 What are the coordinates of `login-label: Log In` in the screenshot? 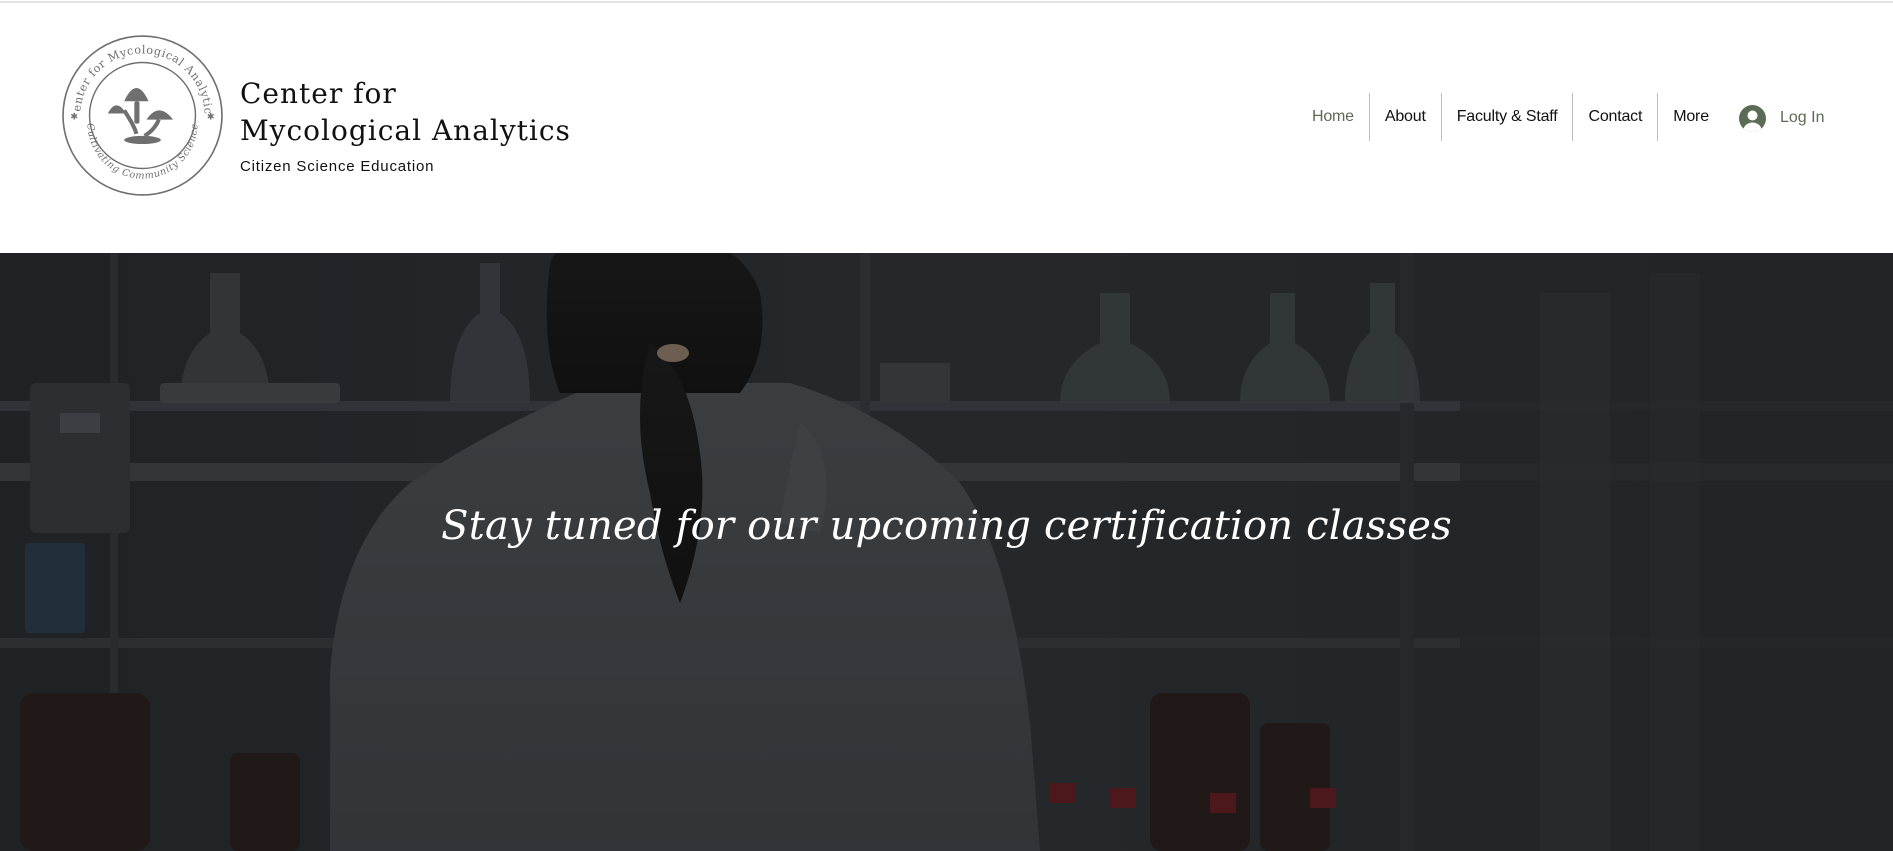 It's located at (1802, 117).